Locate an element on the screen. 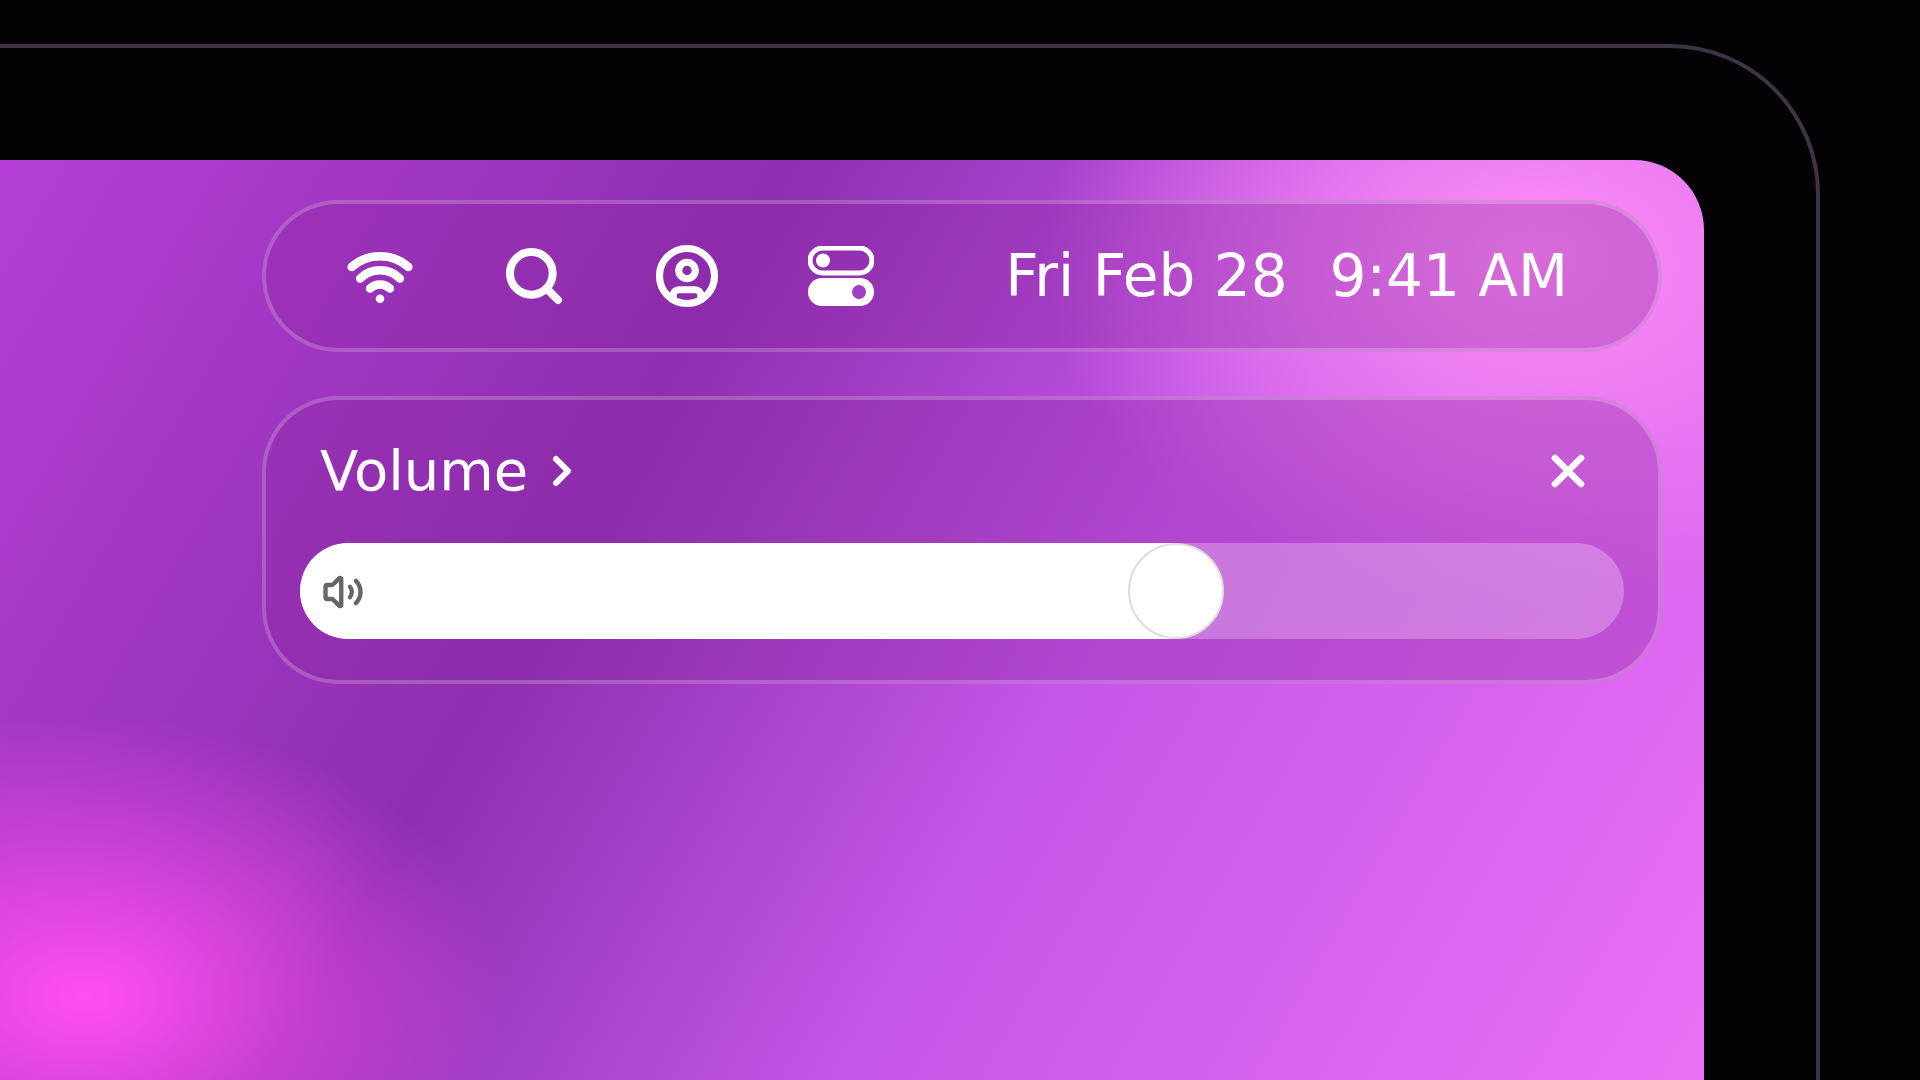 The width and height of the screenshot is (1920, 1080). menu-date: Fri Feb 28 is located at coordinates (1146, 276).